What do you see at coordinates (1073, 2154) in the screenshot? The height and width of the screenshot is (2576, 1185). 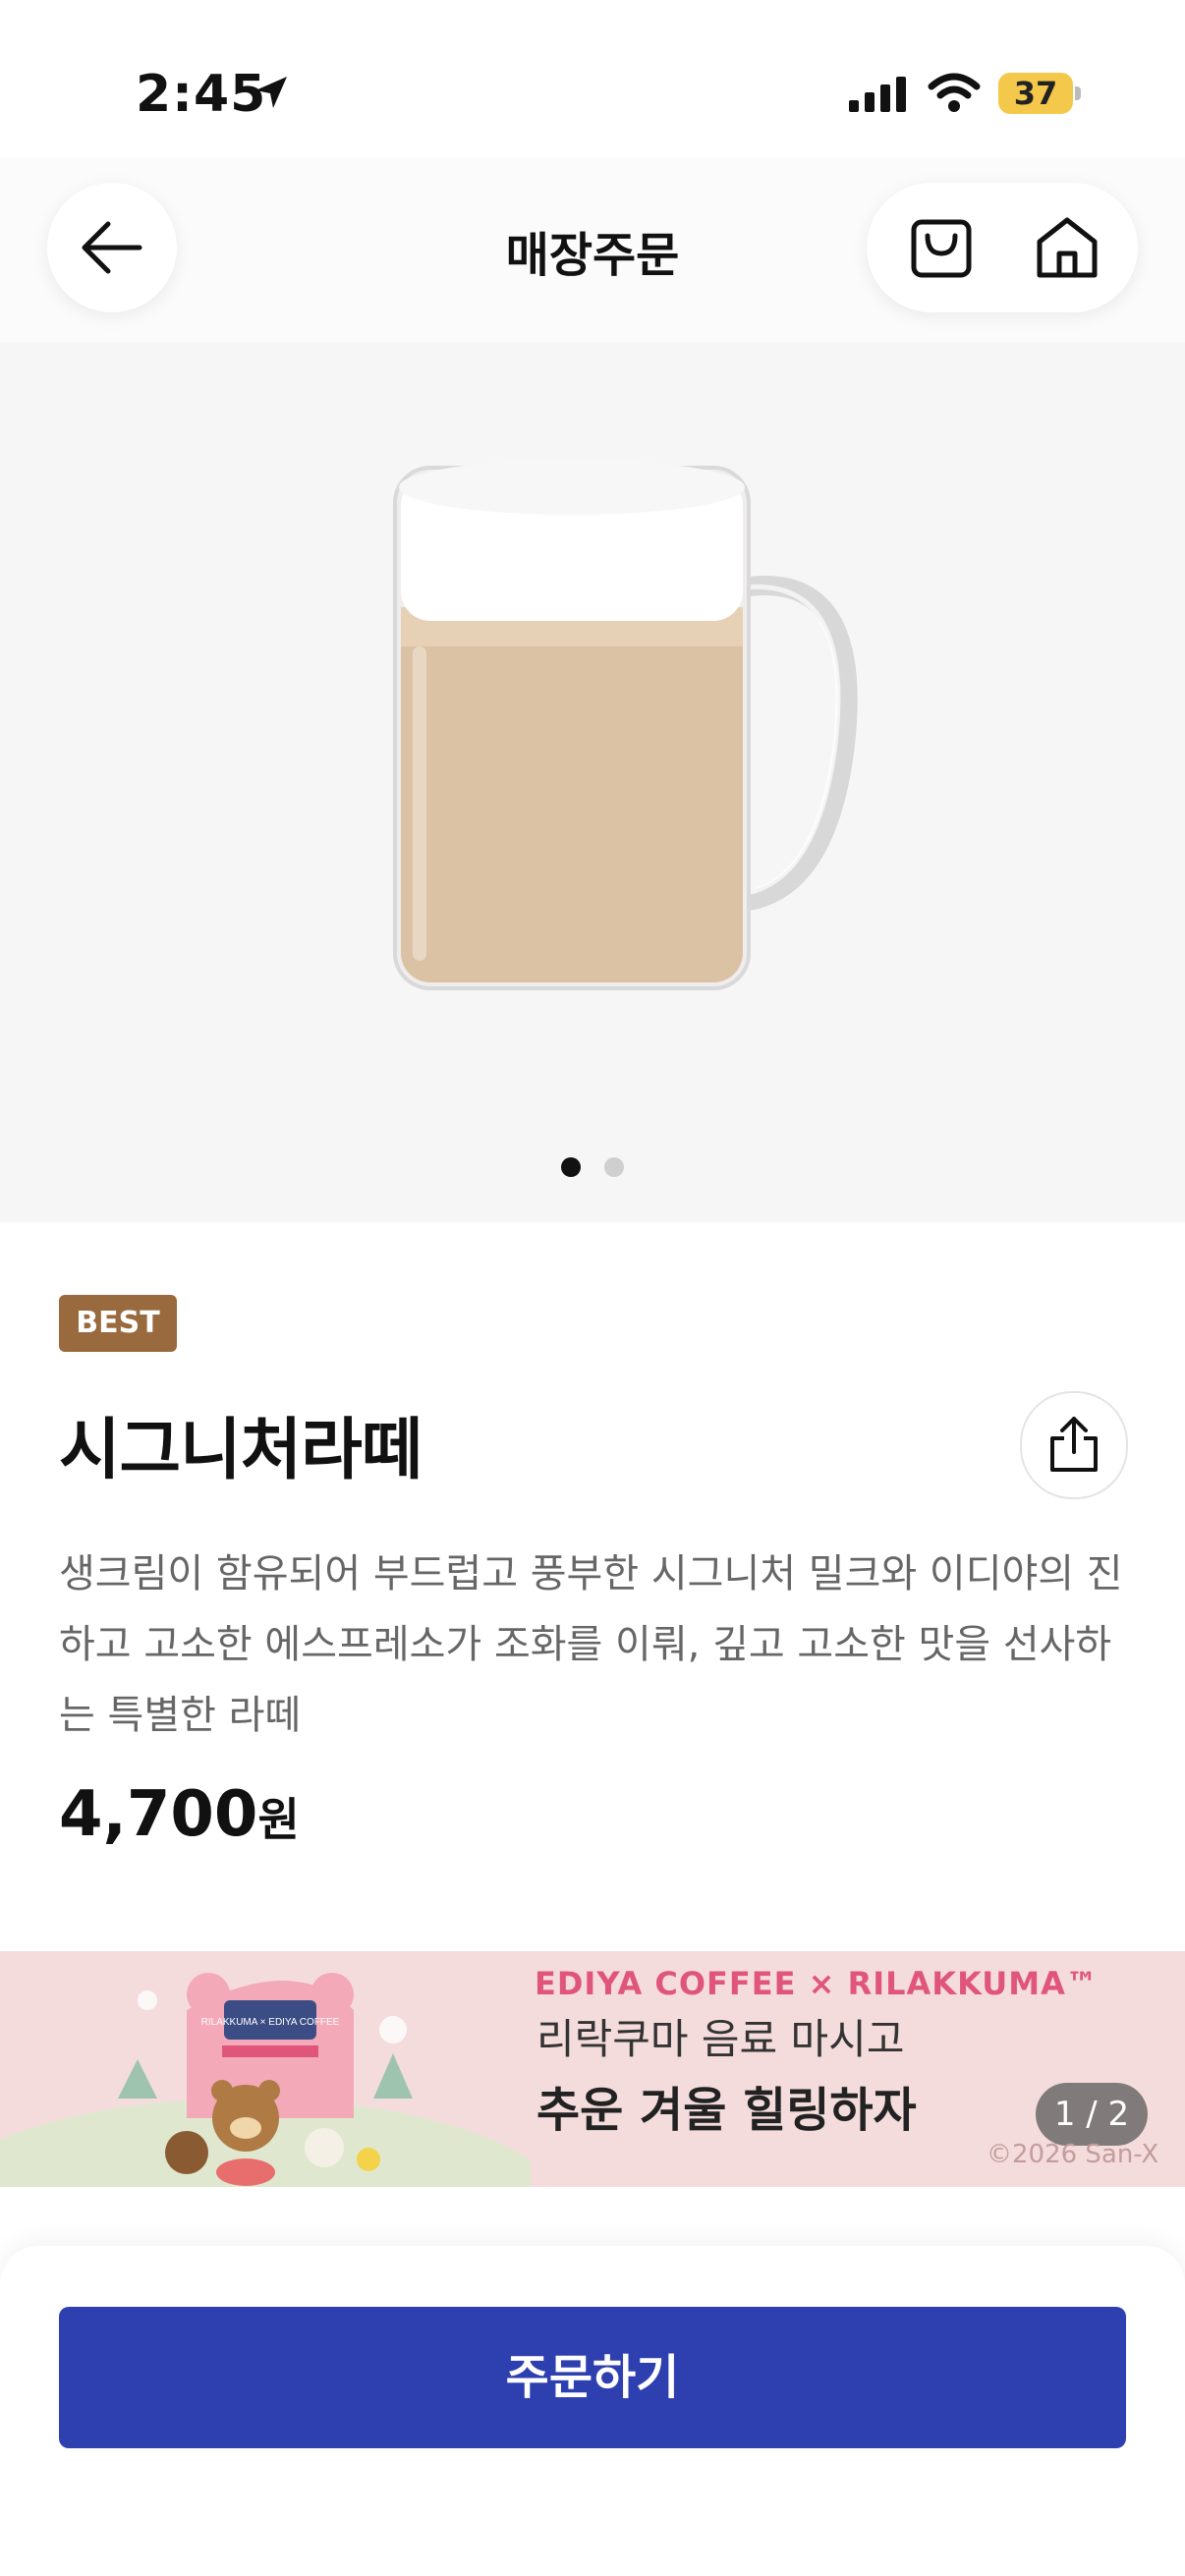 I see `banner-copyright: ©2026 San-X` at bounding box center [1073, 2154].